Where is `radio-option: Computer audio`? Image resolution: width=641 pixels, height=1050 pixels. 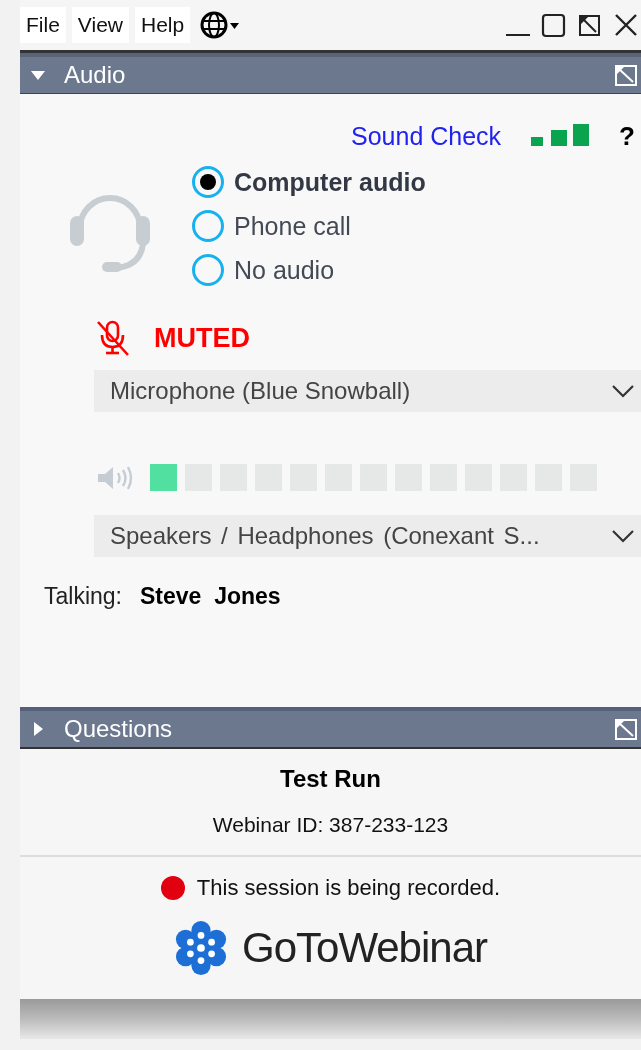
radio-option: Computer audio is located at coordinates (309, 182).